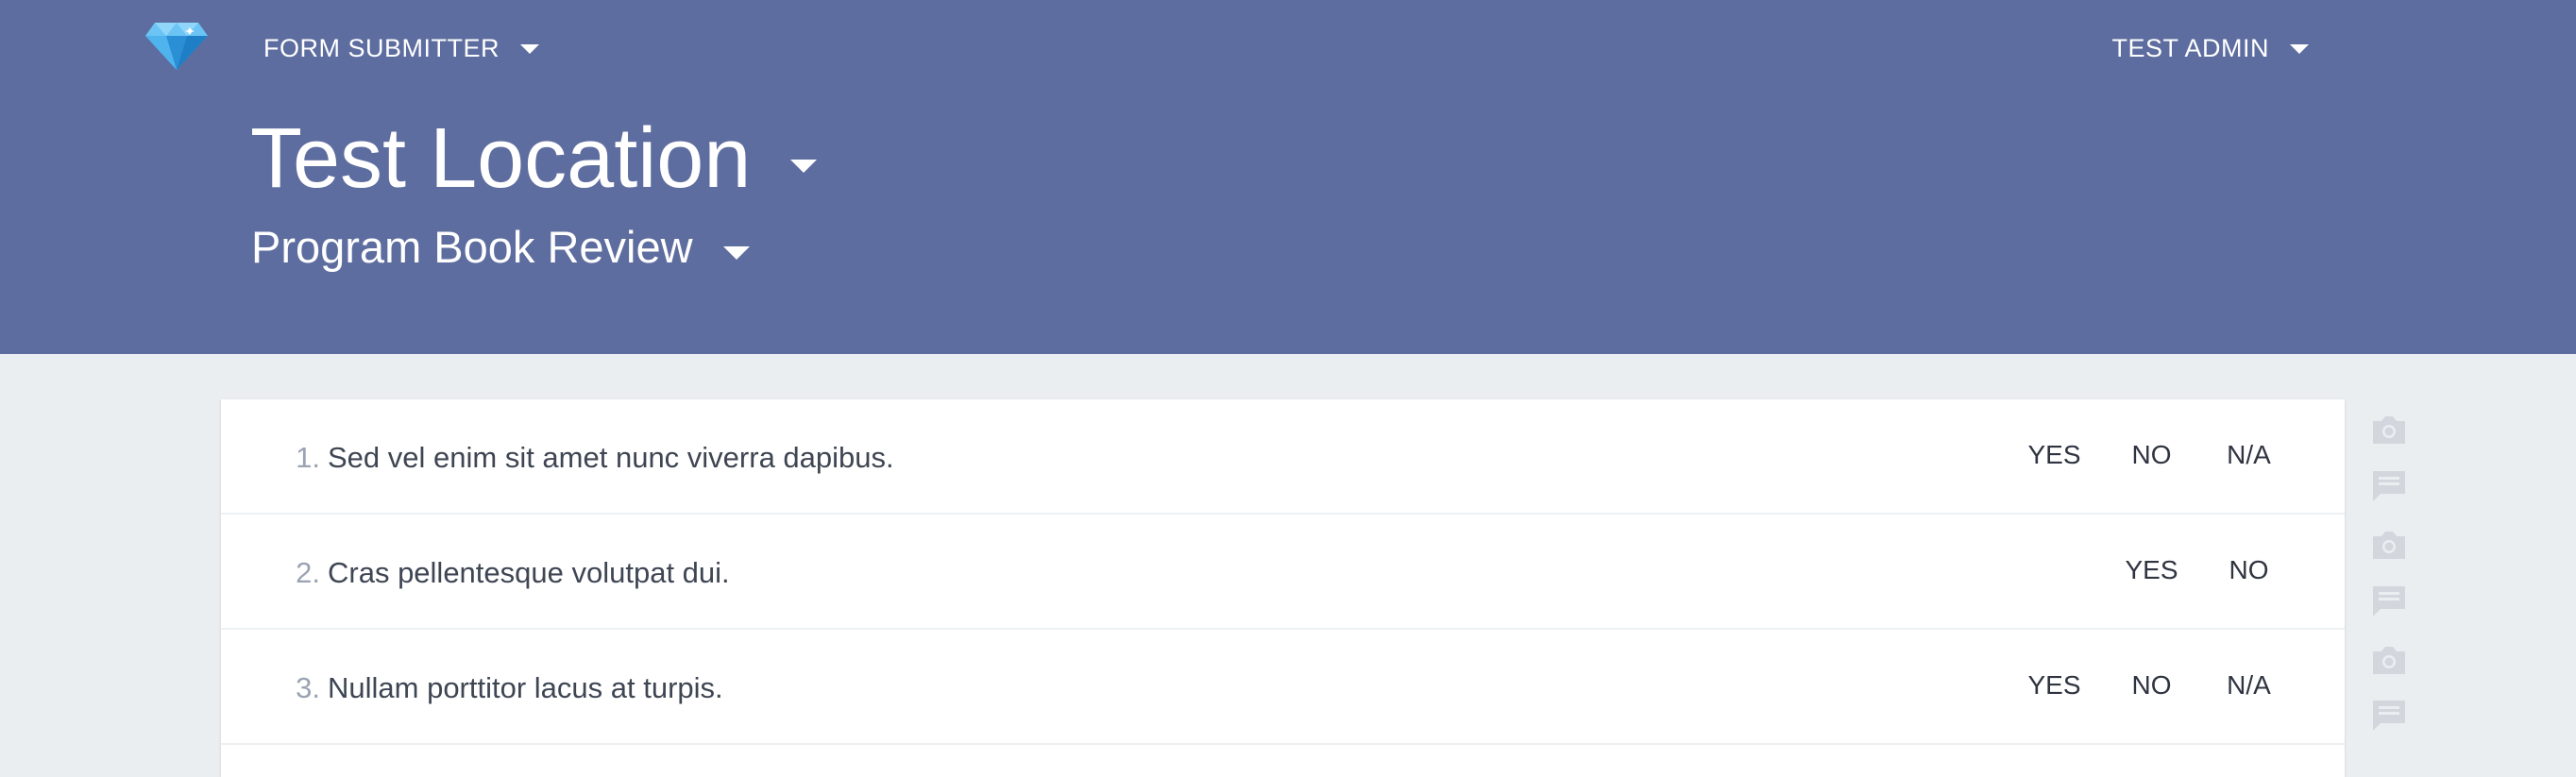  I want to click on location-selector: Test Location, so click(534, 159).